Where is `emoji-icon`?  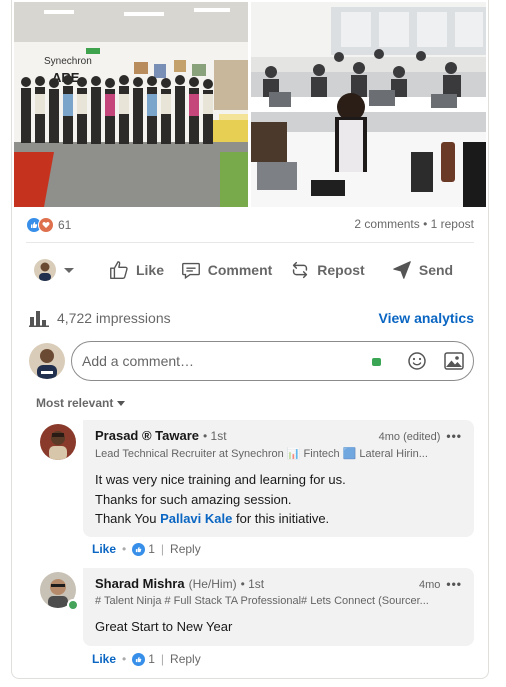 emoji-icon is located at coordinates (417, 361).